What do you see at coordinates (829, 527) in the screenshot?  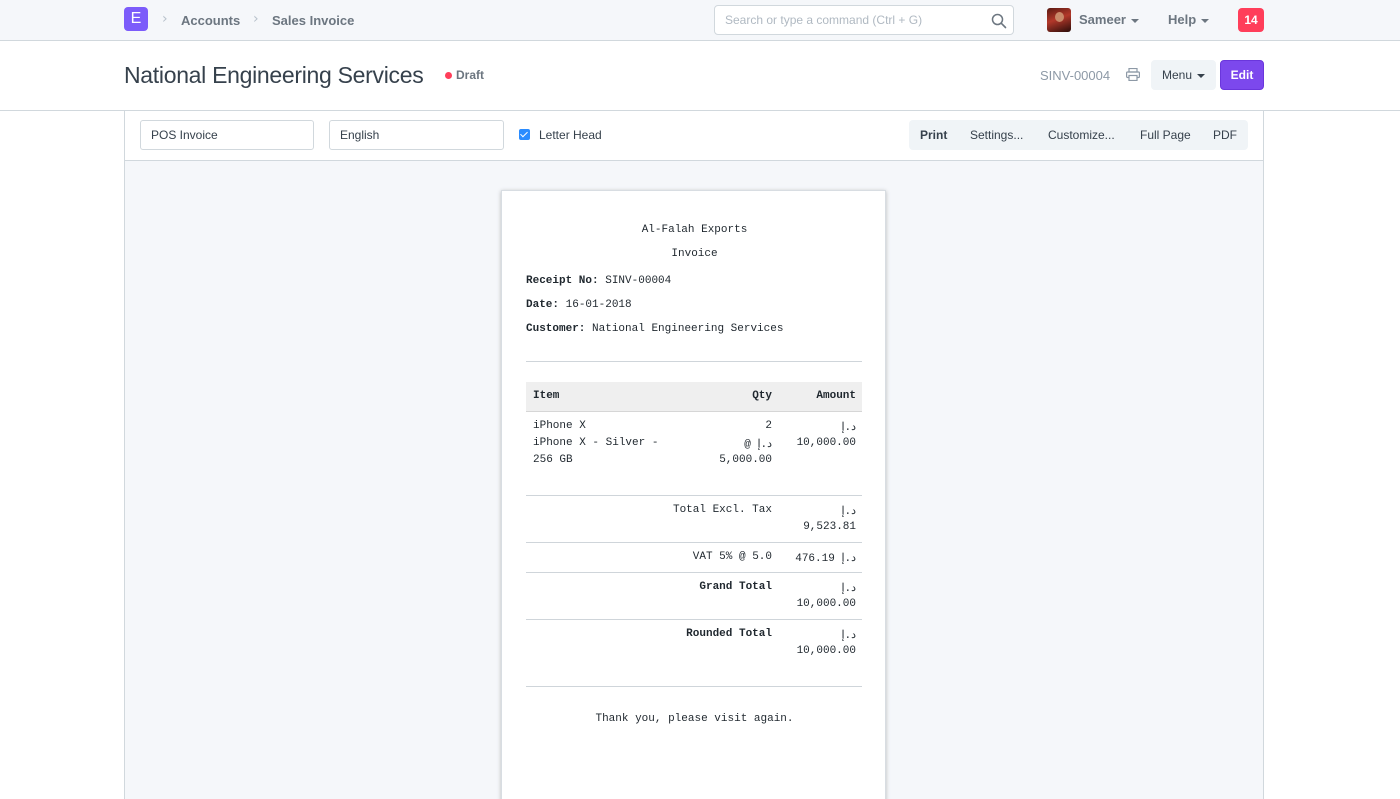 I see `total-excl-tax-value: 9,523.81` at bounding box center [829, 527].